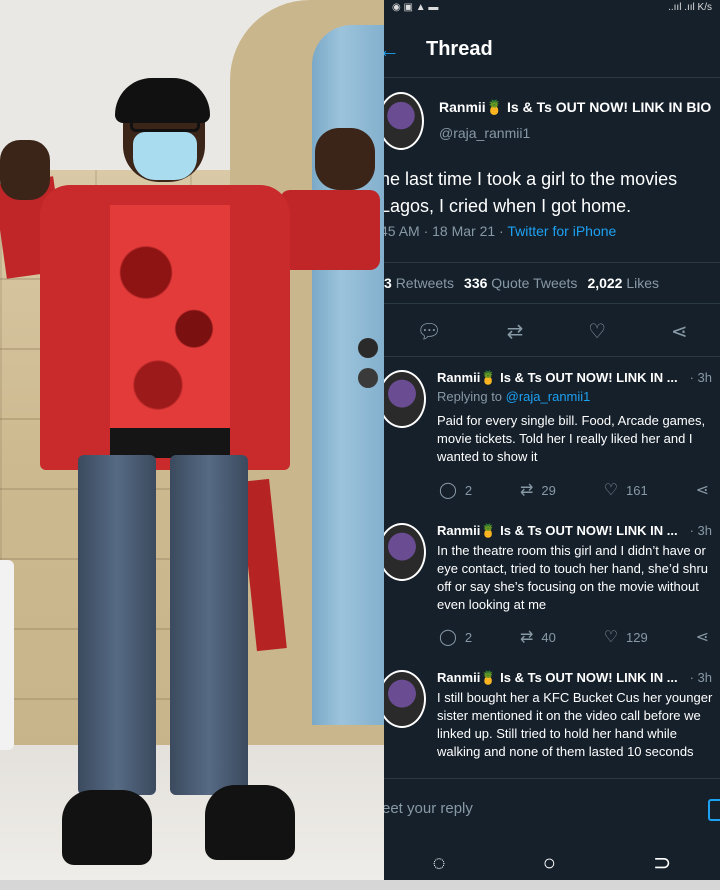 The width and height of the screenshot is (720, 890). I want to click on like-button: ♡ 161, so click(626, 490).